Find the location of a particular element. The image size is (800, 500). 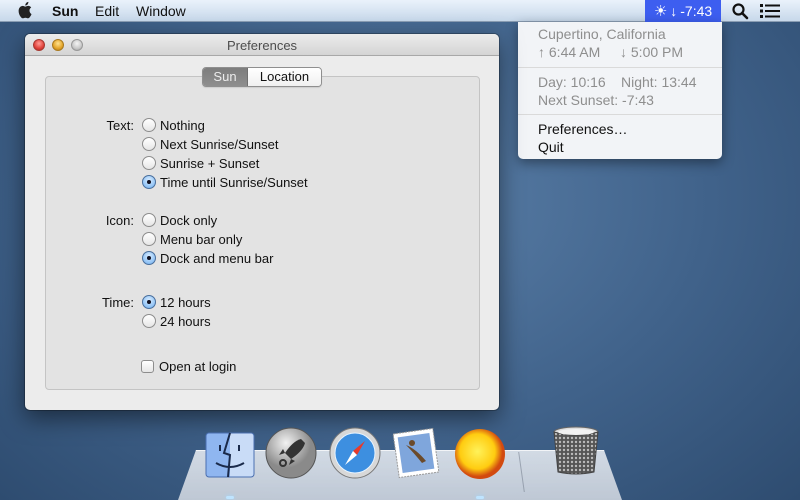

sun-status-item: ☀ ↓ -7:43 is located at coordinates (683, 11).